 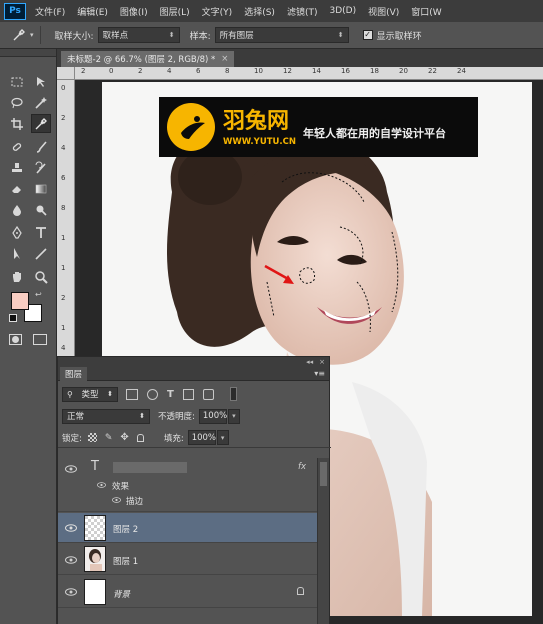 What do you see at coordinates (426, 11) in the screenshot?
I see `menu-window: 窗口(W` at bounding box center [426, 11].